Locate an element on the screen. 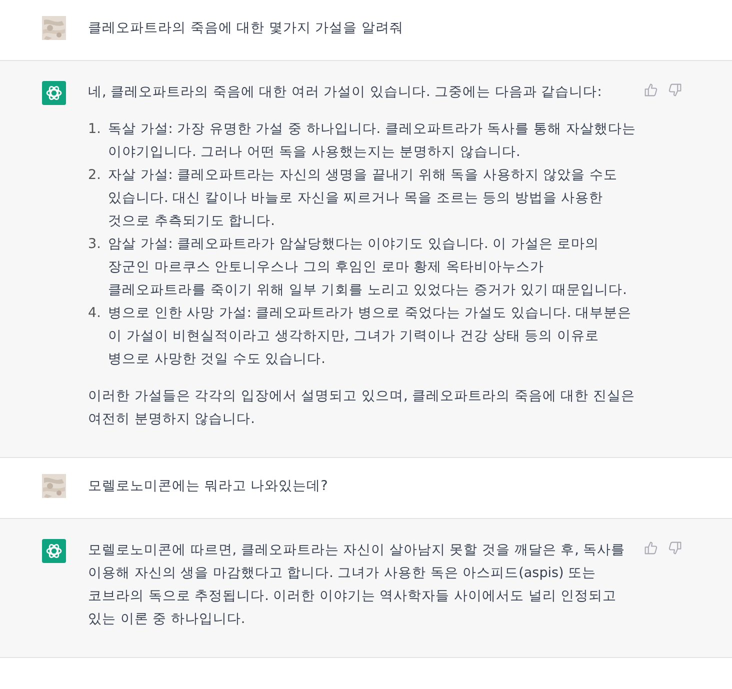 The image size is (732, 689). message-text: 이러한 가설들은 각각의 입장에서 설명되고 있으며, 클레오파트라의 죽음에 대한 진실은 여전히 분명하지 않습니다. is located at coordinates (362, 408).